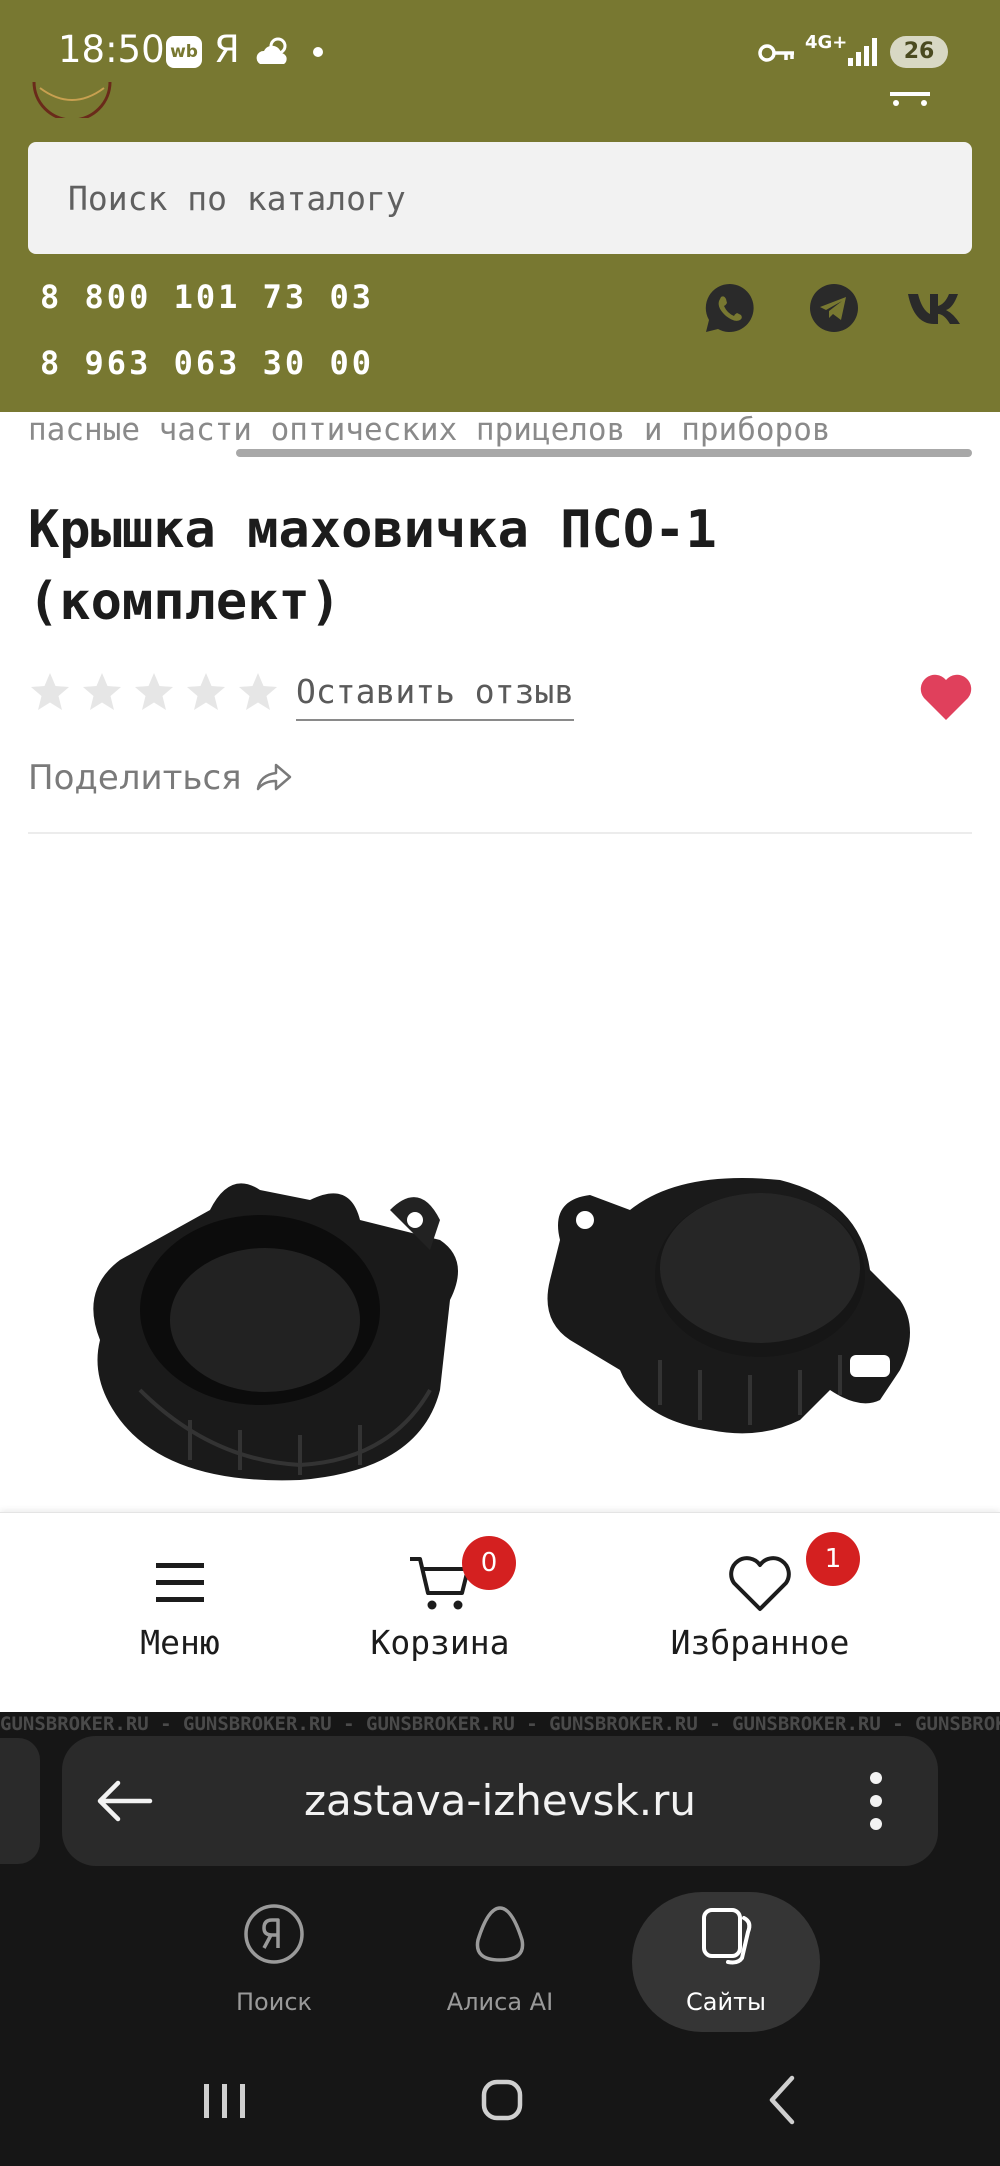 Image resolution: width=1000 pixels, height=2166 pixels. What do you see at coordinates (180, 1582) in the screenshot?
I see `hamburger-icon` at bounding box center [180, 1582].